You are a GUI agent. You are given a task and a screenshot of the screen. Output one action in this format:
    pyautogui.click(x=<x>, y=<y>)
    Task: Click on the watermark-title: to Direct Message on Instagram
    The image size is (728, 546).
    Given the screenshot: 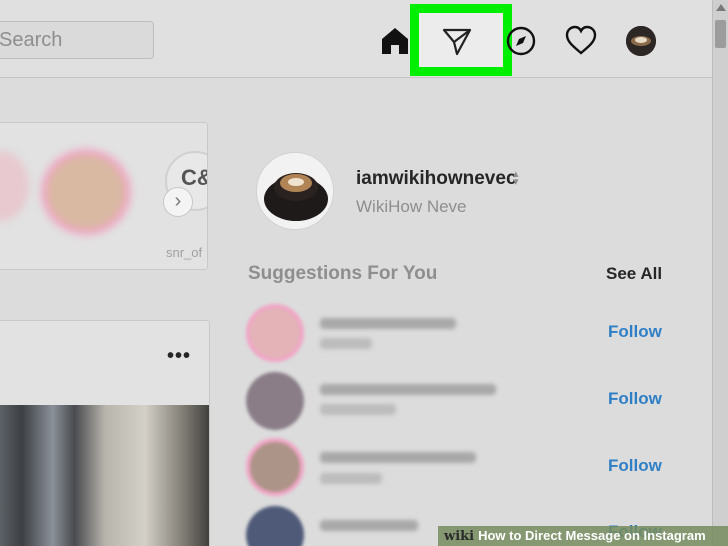 What is the action you would take?
    pyautogui.click(x=607, y=535)
    